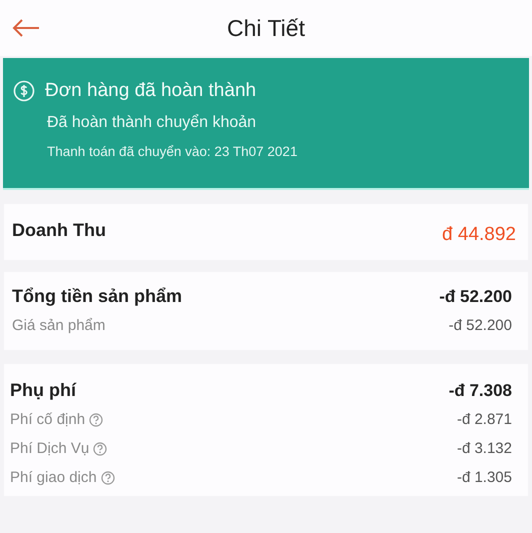 This screenshot has height=533, width=532. I want to click on revenue-amount: đ 44.892, so click(479, 235).